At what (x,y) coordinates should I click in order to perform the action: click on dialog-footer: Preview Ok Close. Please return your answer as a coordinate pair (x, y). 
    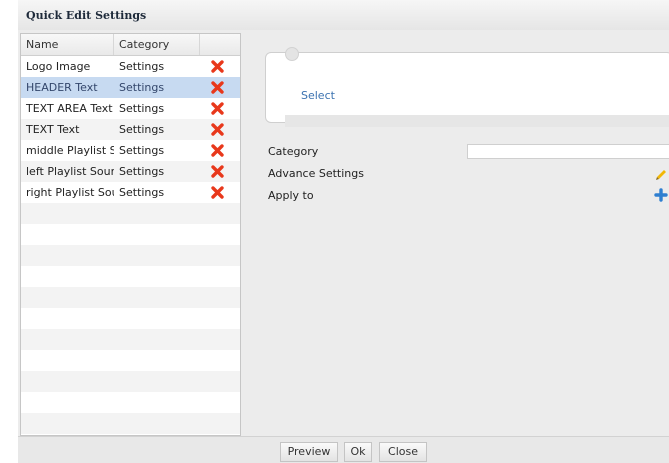
    Looking at the image, I should click on (343, 449).